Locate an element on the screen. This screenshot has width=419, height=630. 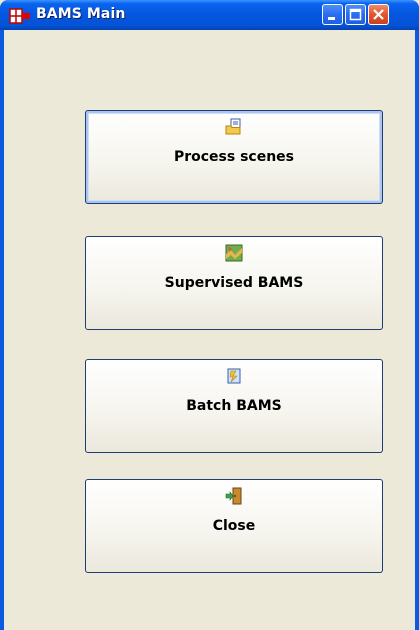
process-scenes-label: Process scenes is located at coordinates (234, 157).